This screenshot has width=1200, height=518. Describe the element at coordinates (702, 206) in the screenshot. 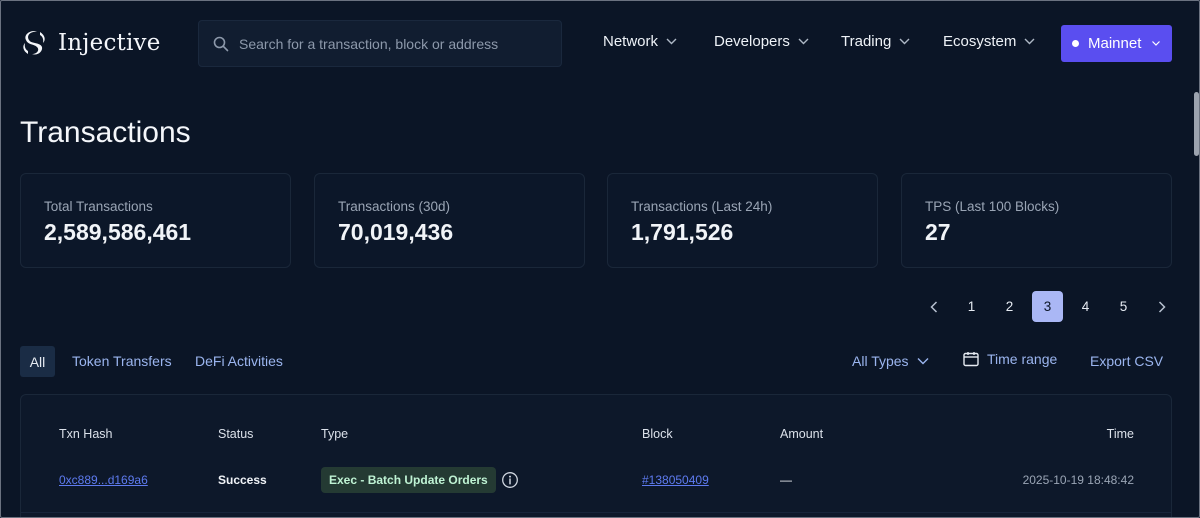

I see `stat-label: Transactions (Last 24h)` at that location.